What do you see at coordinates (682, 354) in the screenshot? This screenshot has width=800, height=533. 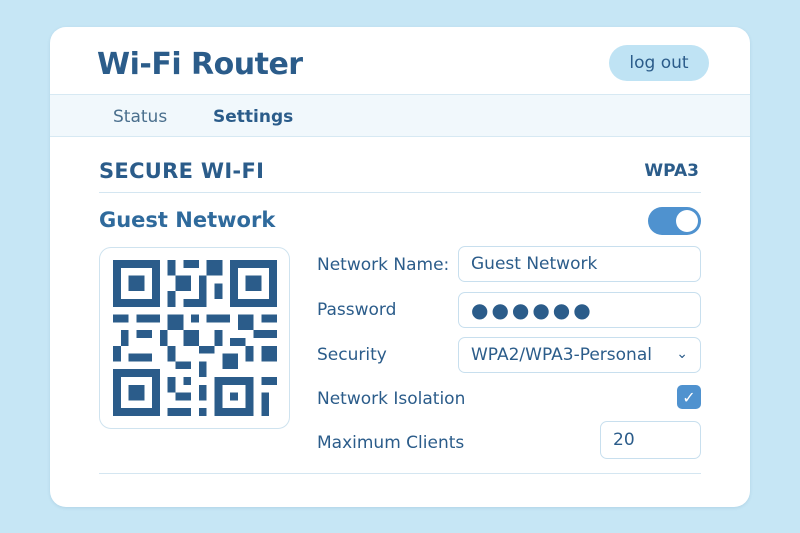 I see `chevron-down-icon: ⌄` at bounding box center [682, 354].